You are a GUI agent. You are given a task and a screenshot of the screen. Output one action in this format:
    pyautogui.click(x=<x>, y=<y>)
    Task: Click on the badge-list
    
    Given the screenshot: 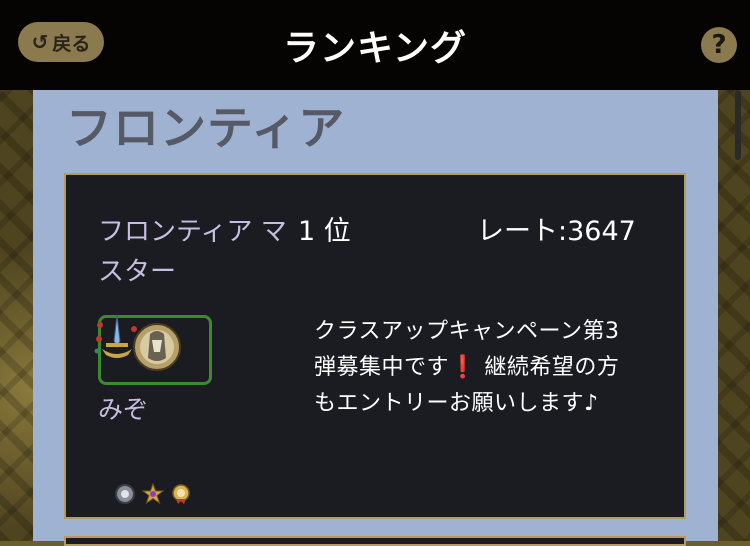 What is the action you would take?
    pyautogui.click(x=153, y=494)
    